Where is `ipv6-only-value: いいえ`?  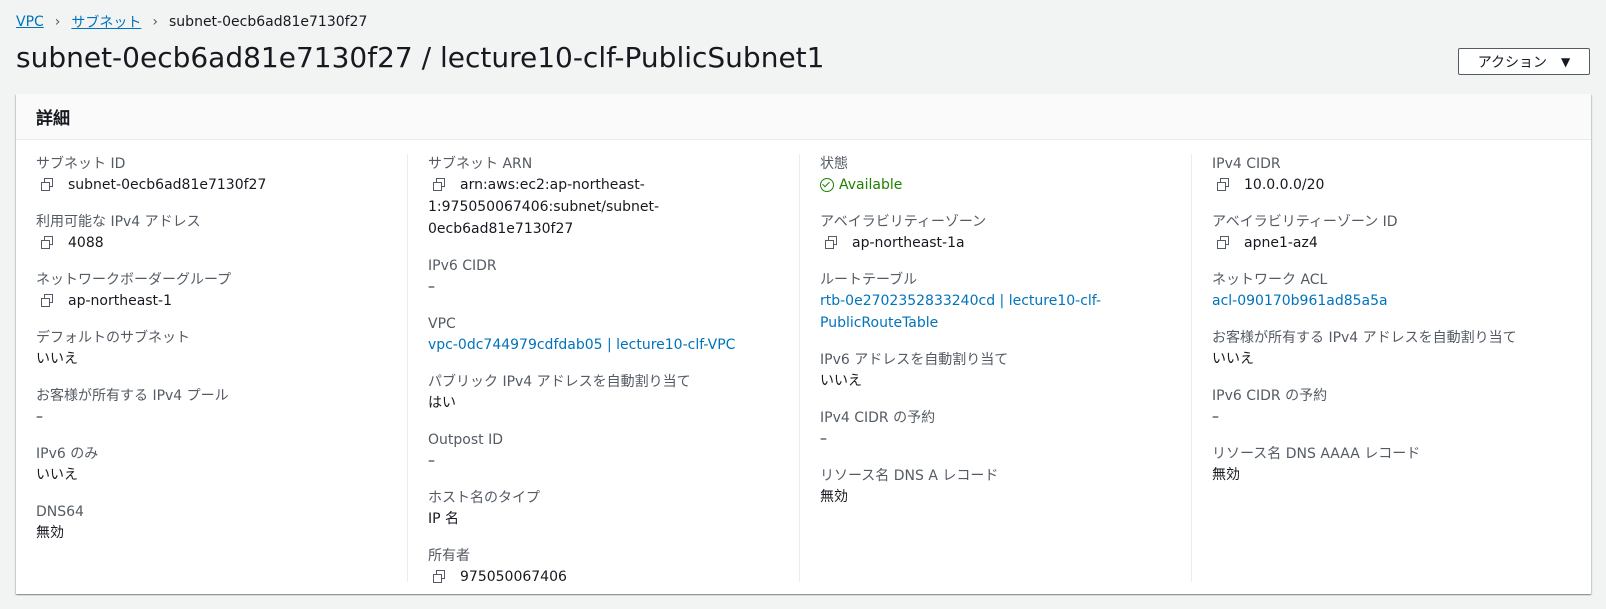 ipv6-only-value: いいえ is located at coordinates (57, 475).